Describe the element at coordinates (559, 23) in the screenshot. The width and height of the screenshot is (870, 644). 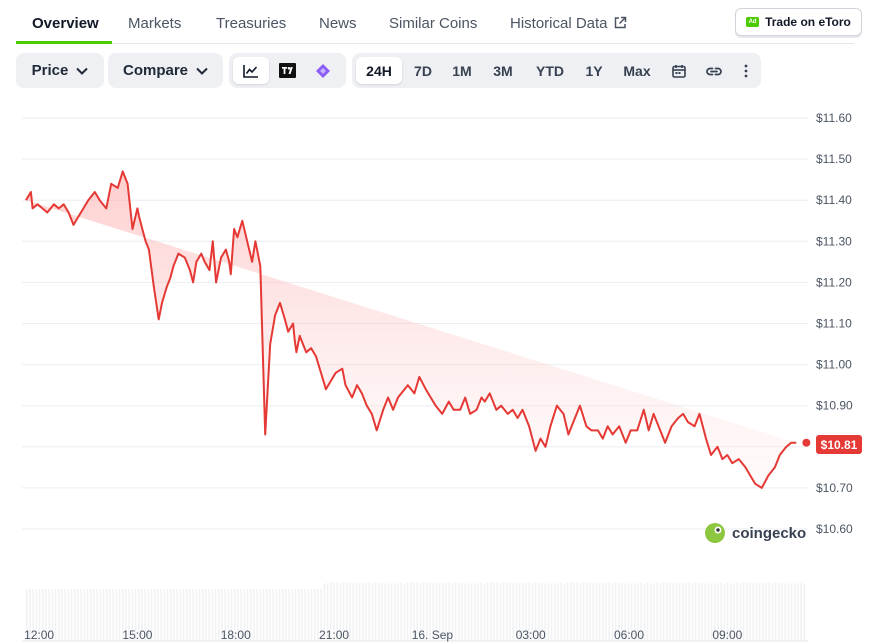
I see `tab-historical-data-label: Historical Data` at that location.